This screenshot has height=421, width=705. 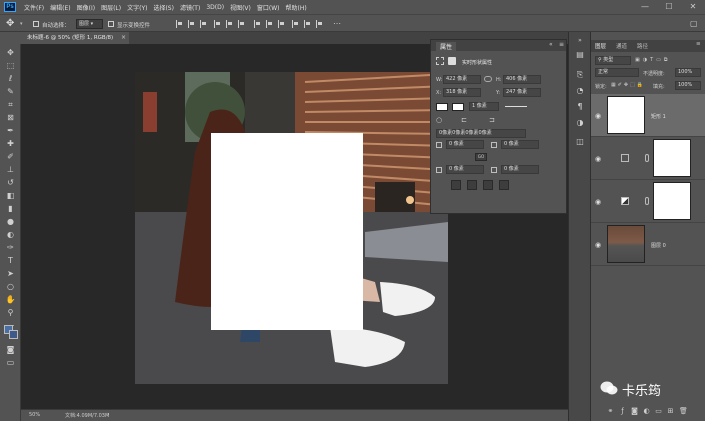 What do you see at coordinates (10, 287) in the screenshot?
I see `shape-icon: ○` at bounding box center [10, 287].